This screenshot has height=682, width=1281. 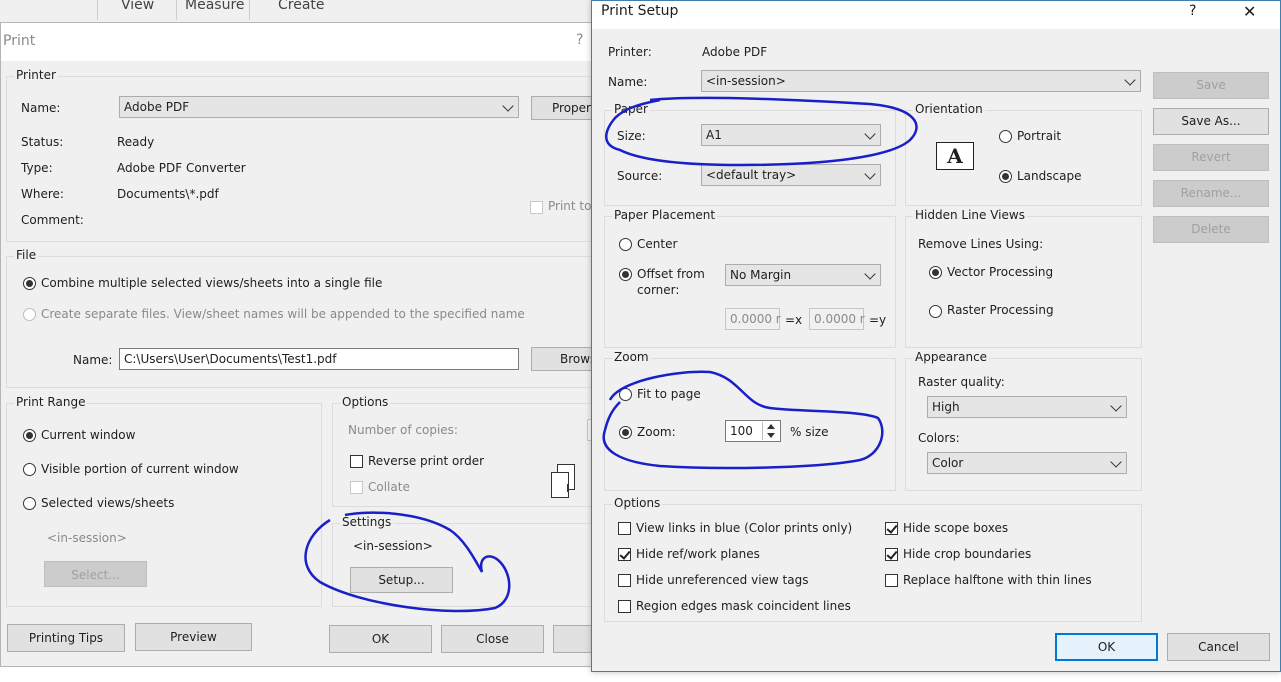 What do you see at coordinates (743, 420) in the screenshot?
I see `annotation-circle-zoom` at bounding box center [743, 420].